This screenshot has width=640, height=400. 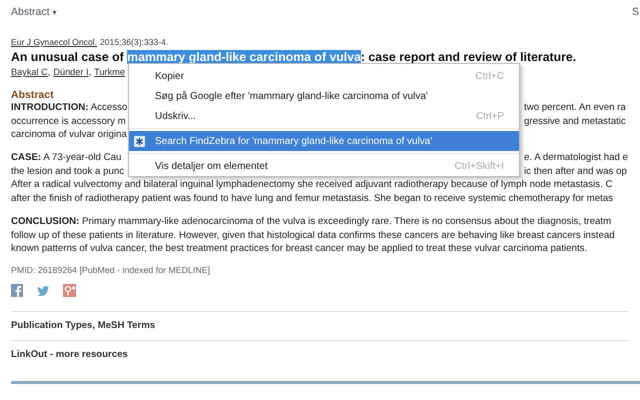 What do you see at coordinates (69, 291) in the screenshot?
I see `google-plus-icon` at bounding box center [69, 291].